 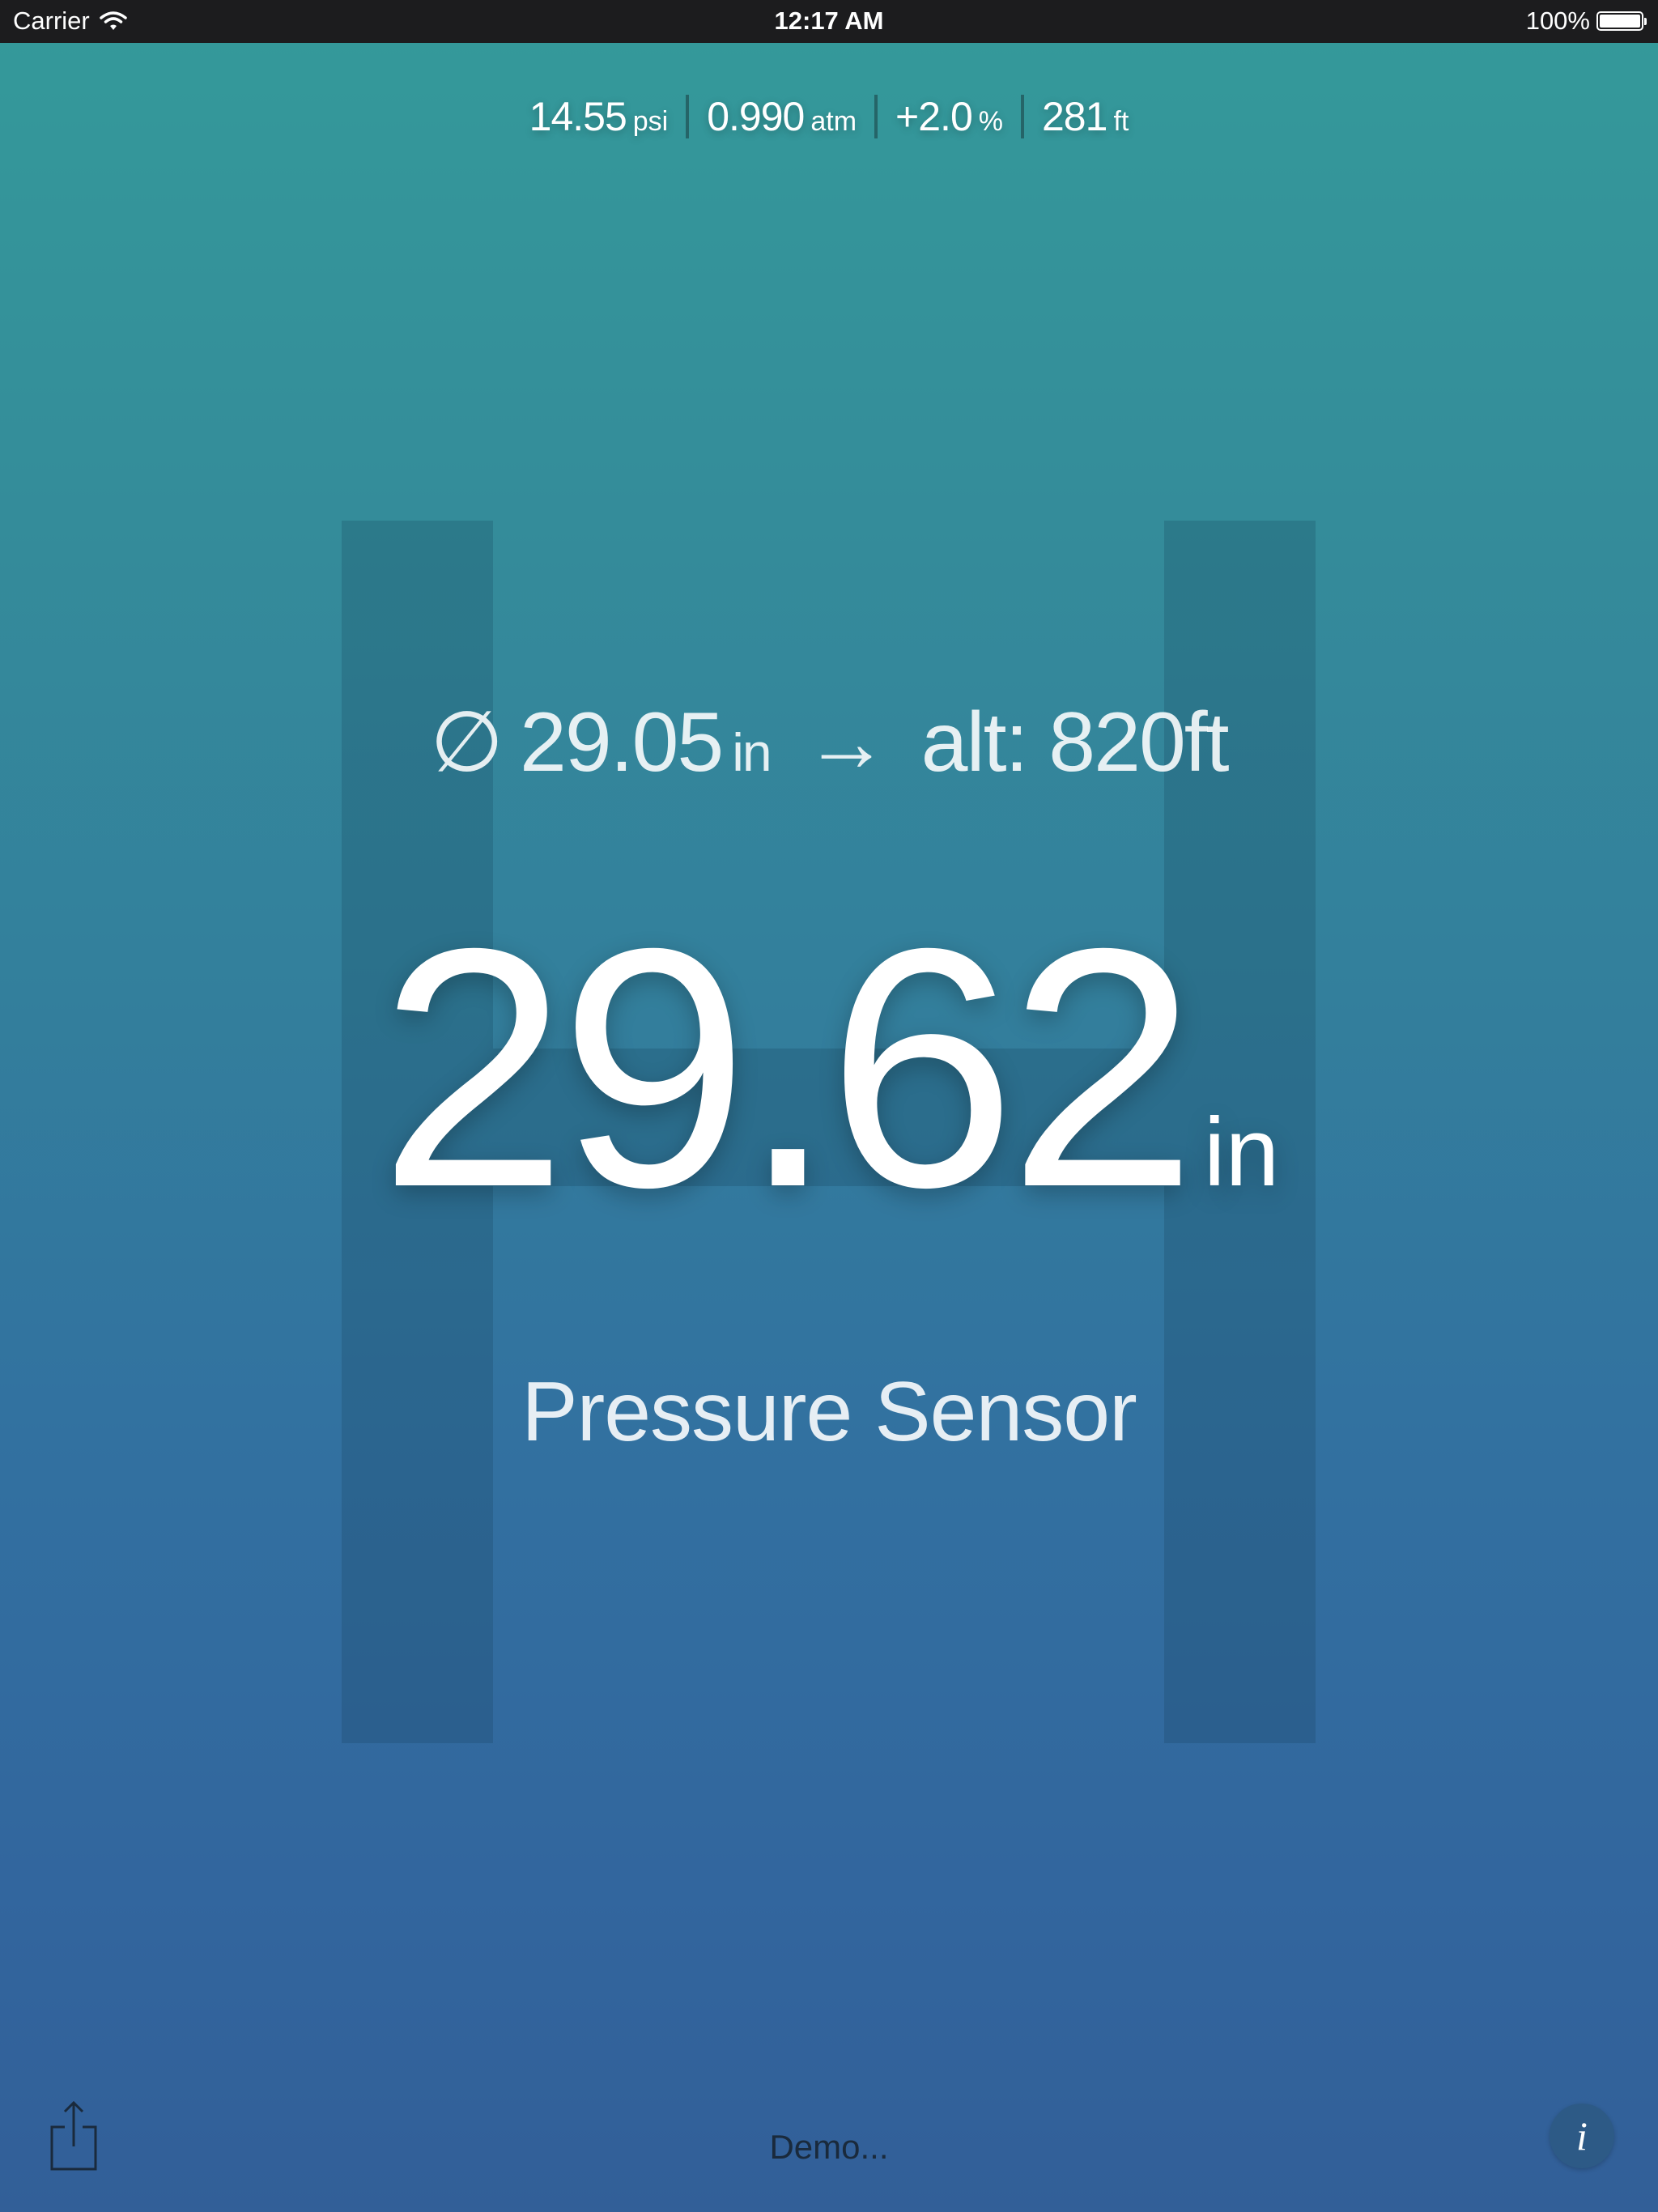 What do you see at coordinates (467, 743) in the screenshot?
I see `average-symbol: ∅` at bounding box center [467, 743].